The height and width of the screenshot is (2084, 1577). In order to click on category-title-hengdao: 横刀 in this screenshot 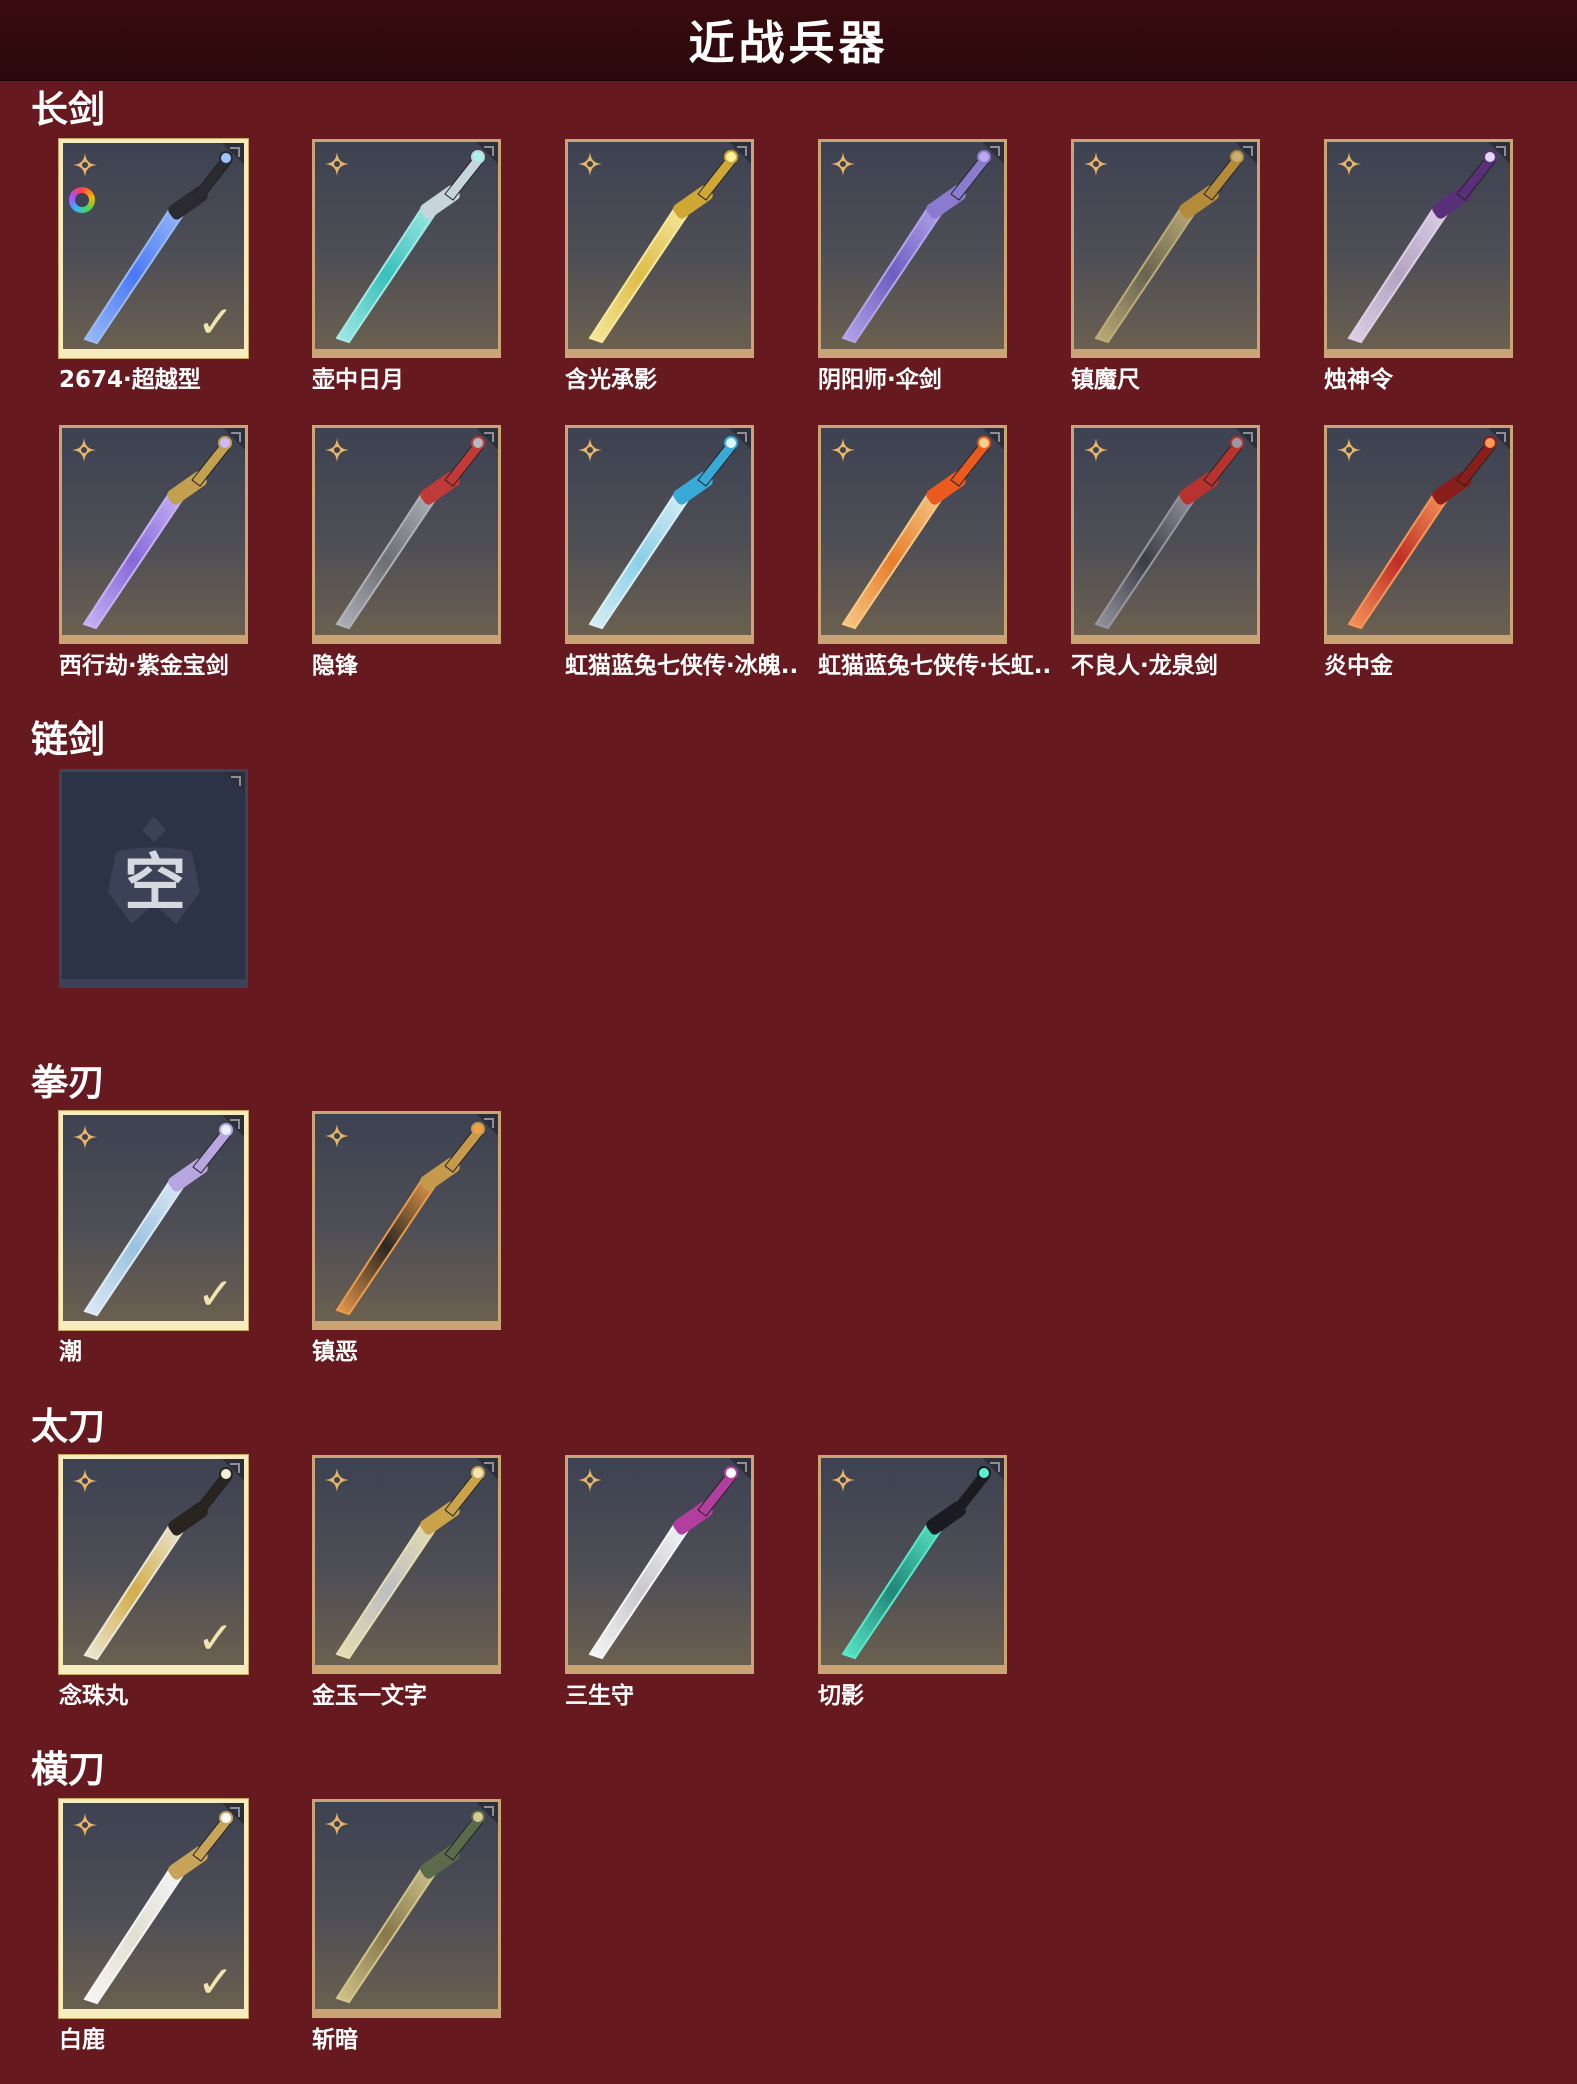, I will do `click(68, 1769)`.